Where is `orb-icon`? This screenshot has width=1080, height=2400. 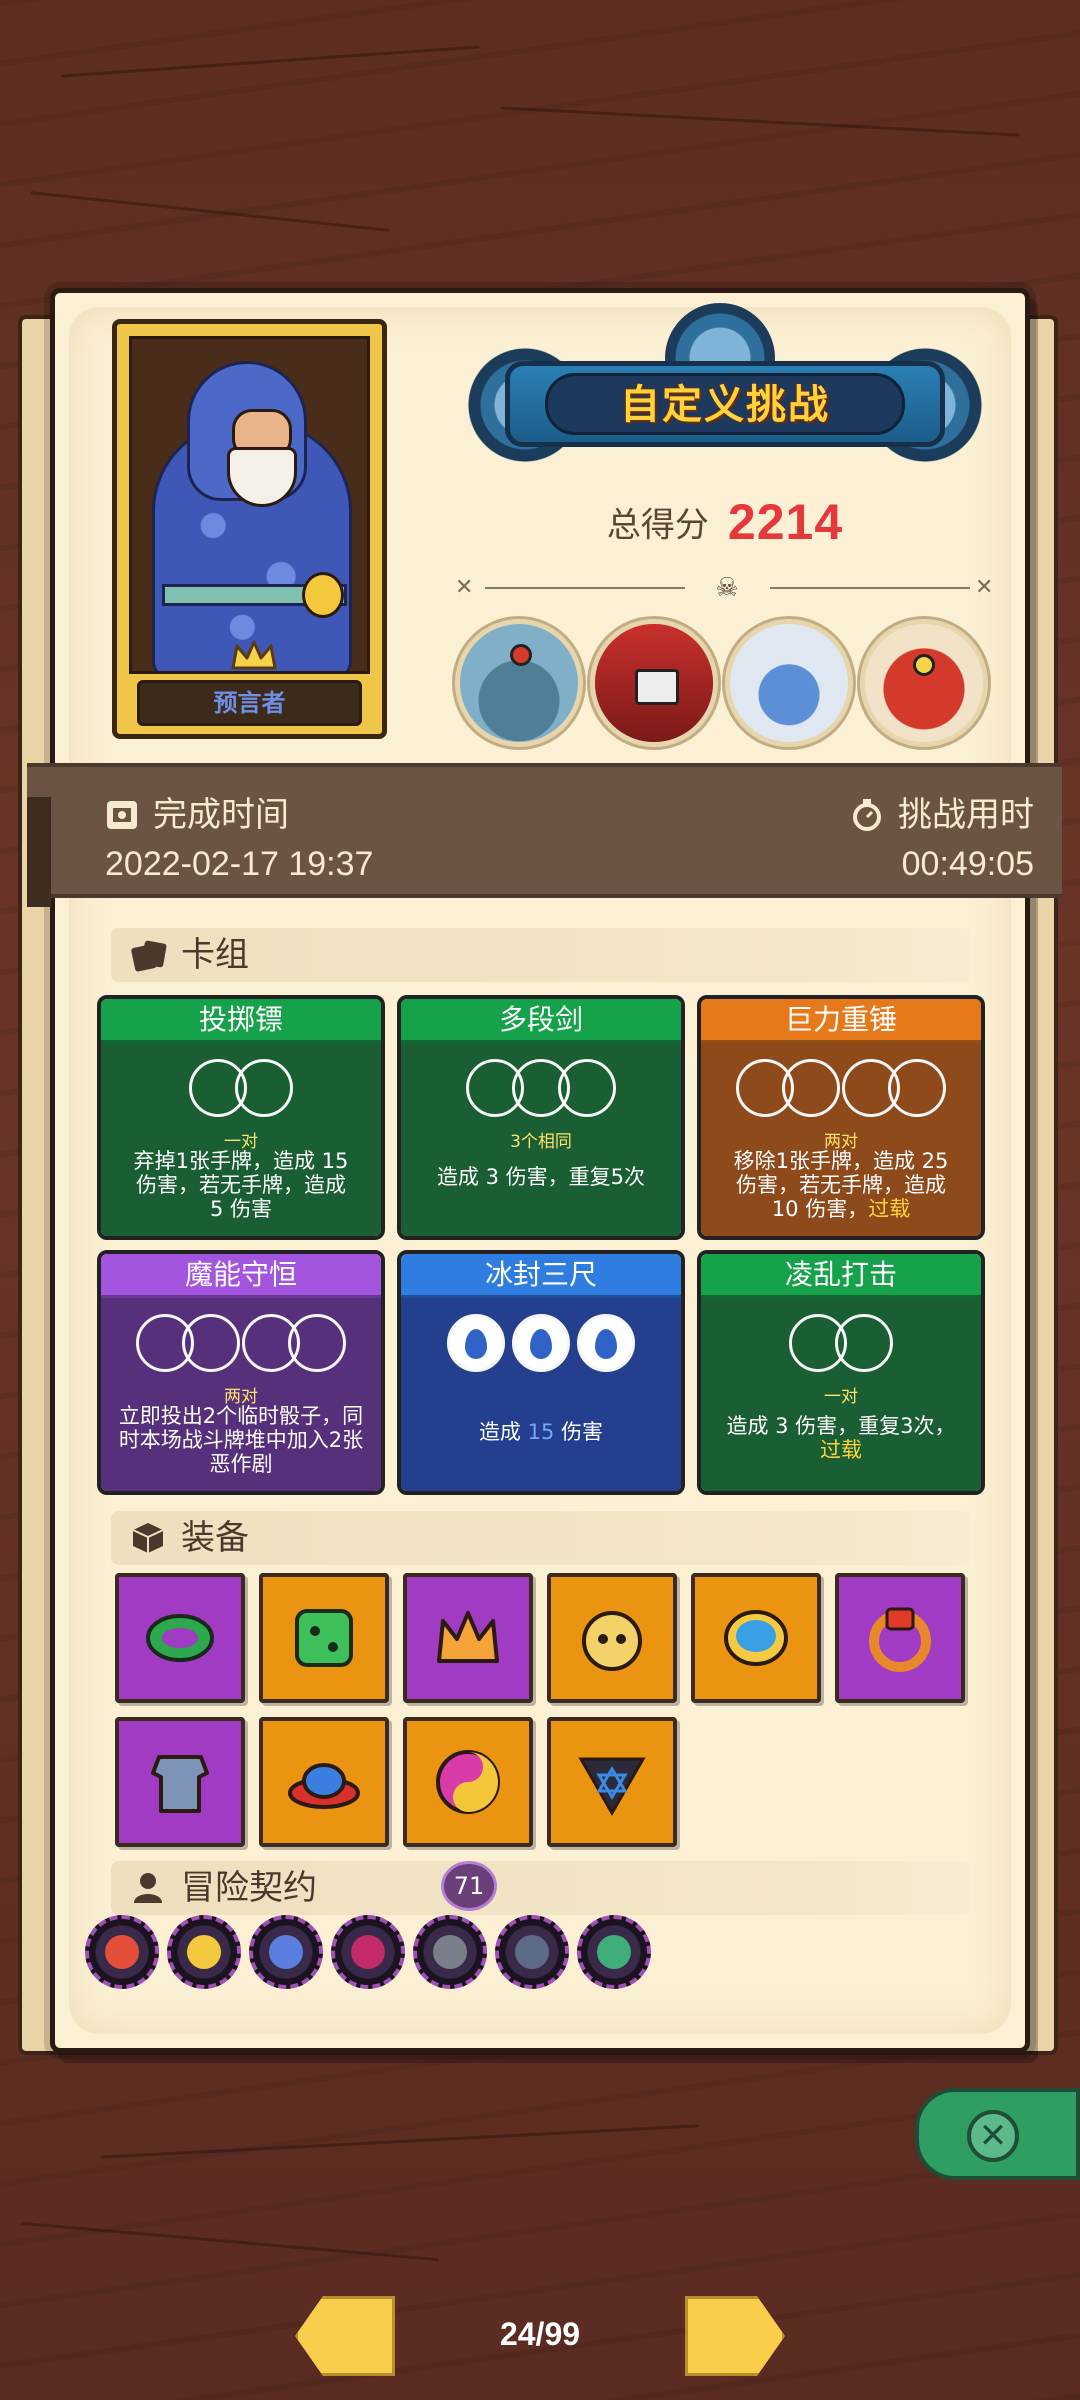 orb-icon is located at coordinates (468, 1782).